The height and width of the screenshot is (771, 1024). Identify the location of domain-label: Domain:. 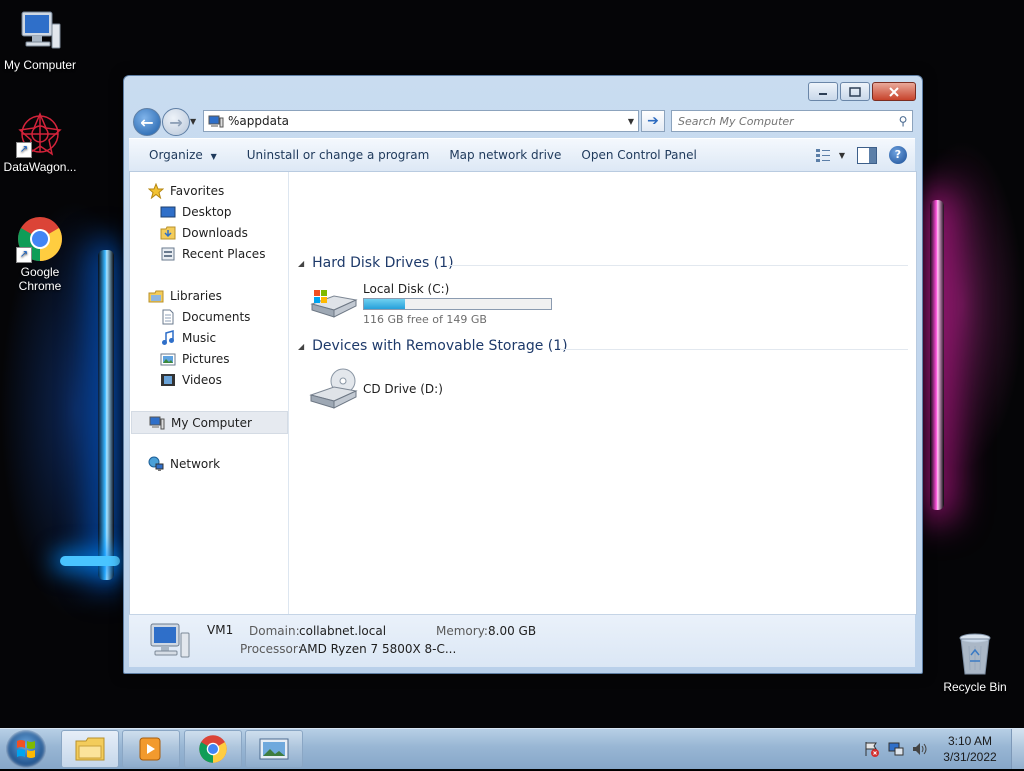
(274, 631).